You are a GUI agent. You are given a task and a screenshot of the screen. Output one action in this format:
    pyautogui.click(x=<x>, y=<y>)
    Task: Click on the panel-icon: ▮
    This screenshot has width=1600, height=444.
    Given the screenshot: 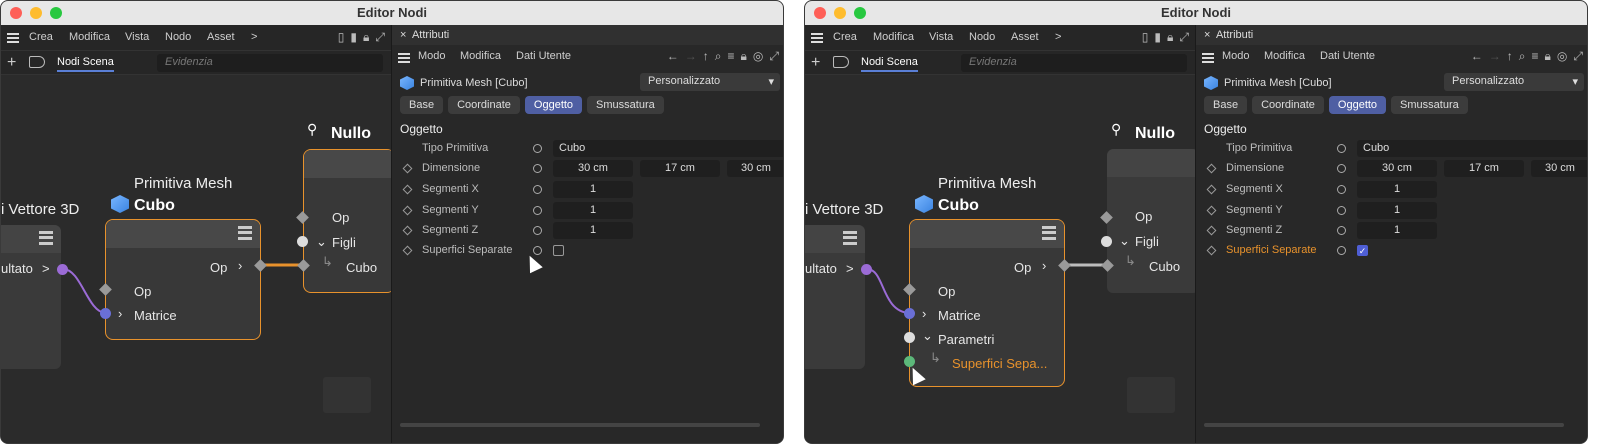 What is the action you would take?
    pyautogui.click(x=353, y=37)
    